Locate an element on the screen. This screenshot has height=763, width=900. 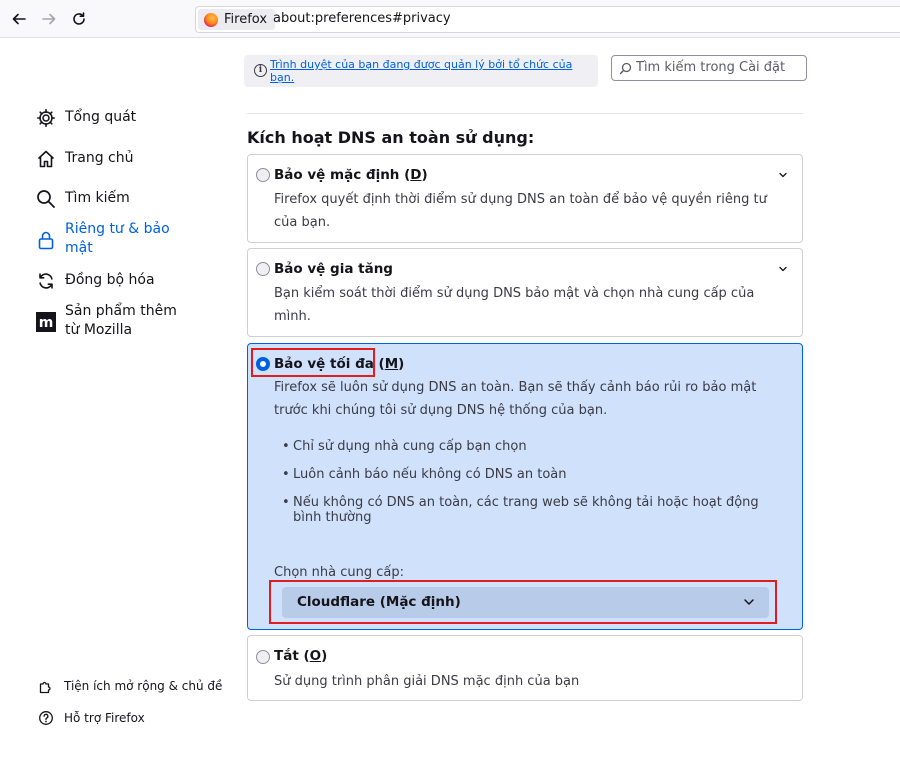
firefox-logo-icon is located at coordinates (211, 19).